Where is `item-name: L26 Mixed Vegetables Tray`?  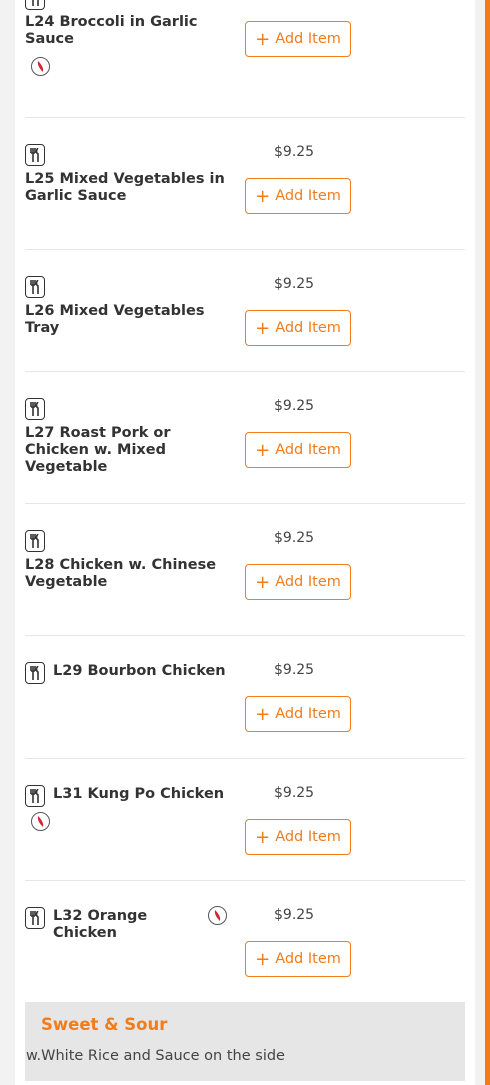 item-name: L26 Mixed Vegetables Tray is located at coordinates (132, 320).